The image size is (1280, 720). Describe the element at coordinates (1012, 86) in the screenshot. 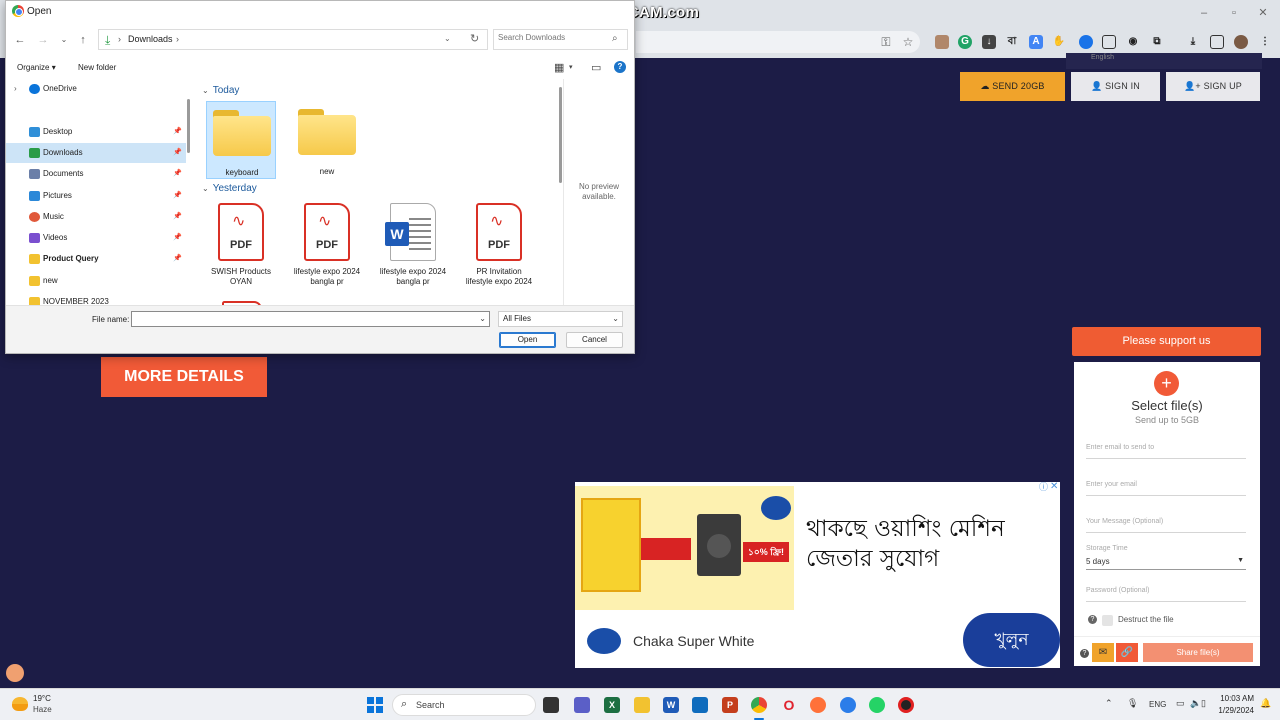

I see `send-20gb-button: ☁ SEND 20GB` at that location.